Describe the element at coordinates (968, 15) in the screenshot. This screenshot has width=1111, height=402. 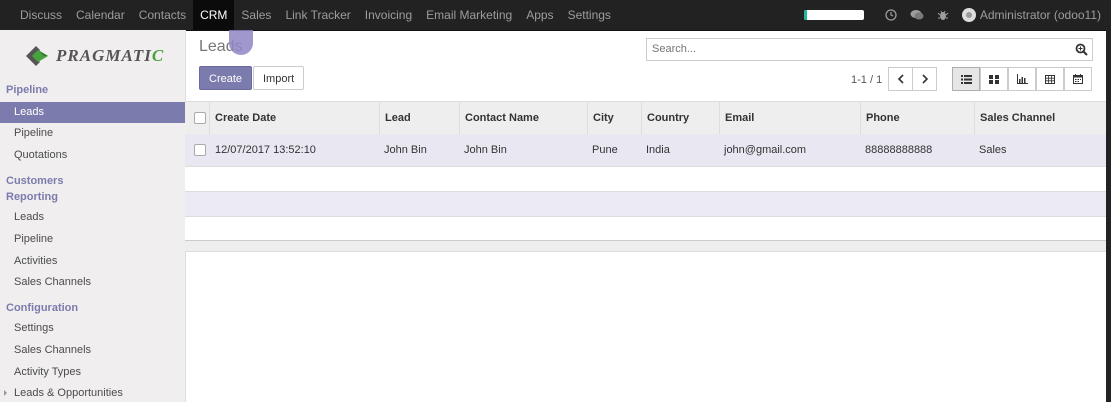
I see `user-avatar` at that location.